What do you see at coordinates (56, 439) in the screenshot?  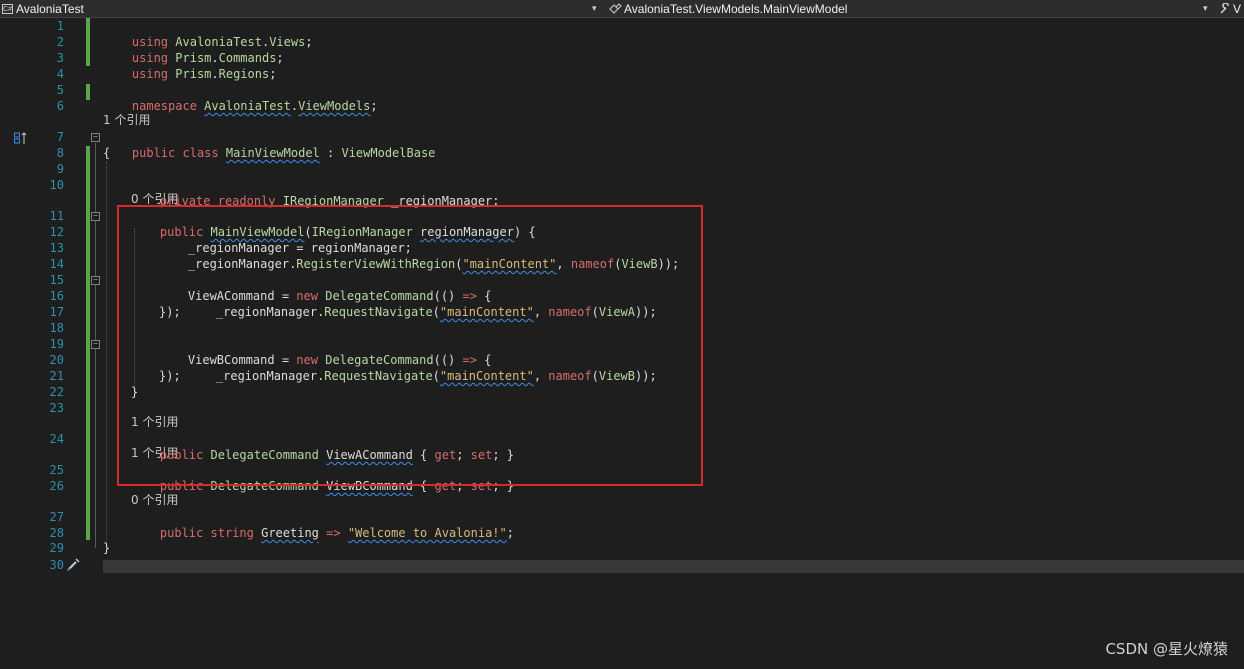 I see `line-number: 24` at bounding box center [56, 439].